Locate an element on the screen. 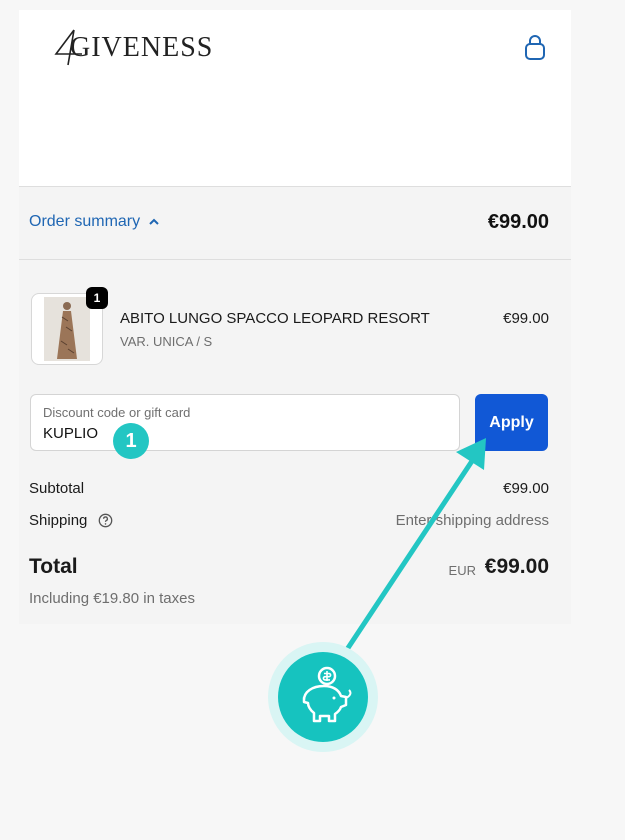  total-value: €99.00 is located at coordinates (516, 566).